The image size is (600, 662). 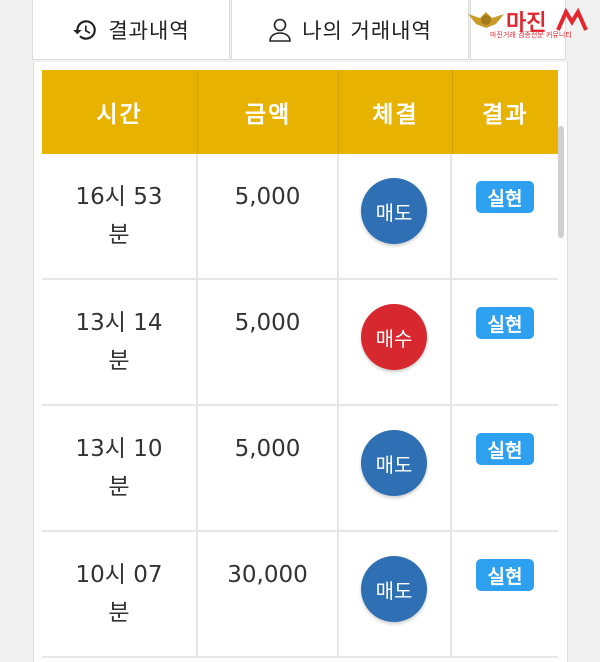 I want to click on header-amount: 금액, so click(x=269, y=112).